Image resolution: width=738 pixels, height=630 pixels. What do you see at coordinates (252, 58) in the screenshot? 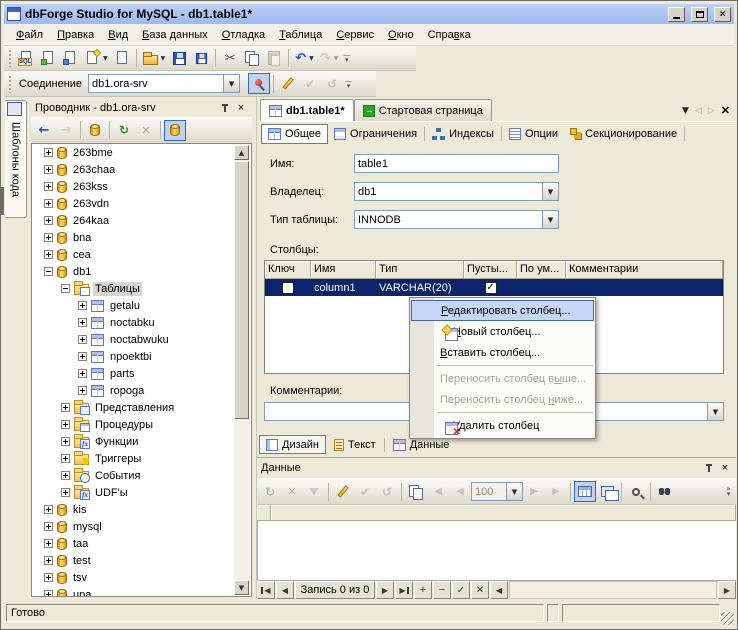
I see `copy-button` at bounding box center [252, 58].